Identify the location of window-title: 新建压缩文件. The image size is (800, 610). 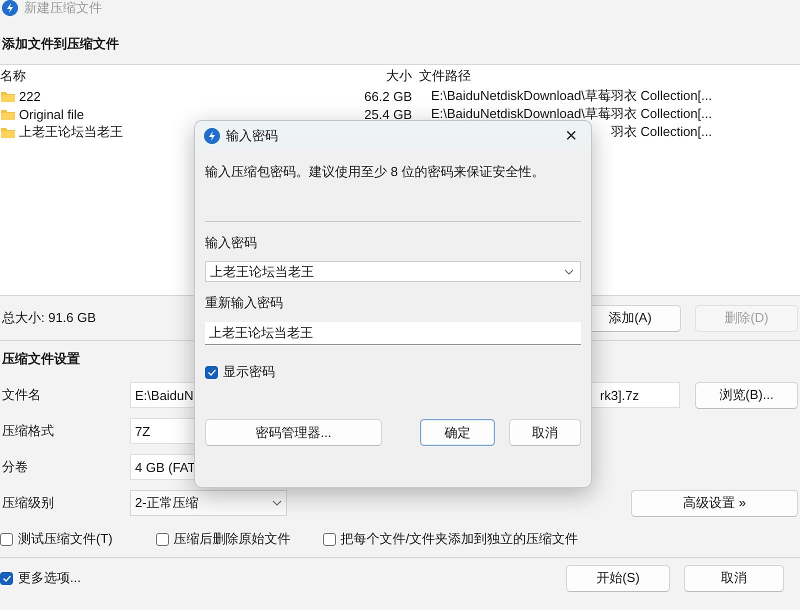
(63, 8).